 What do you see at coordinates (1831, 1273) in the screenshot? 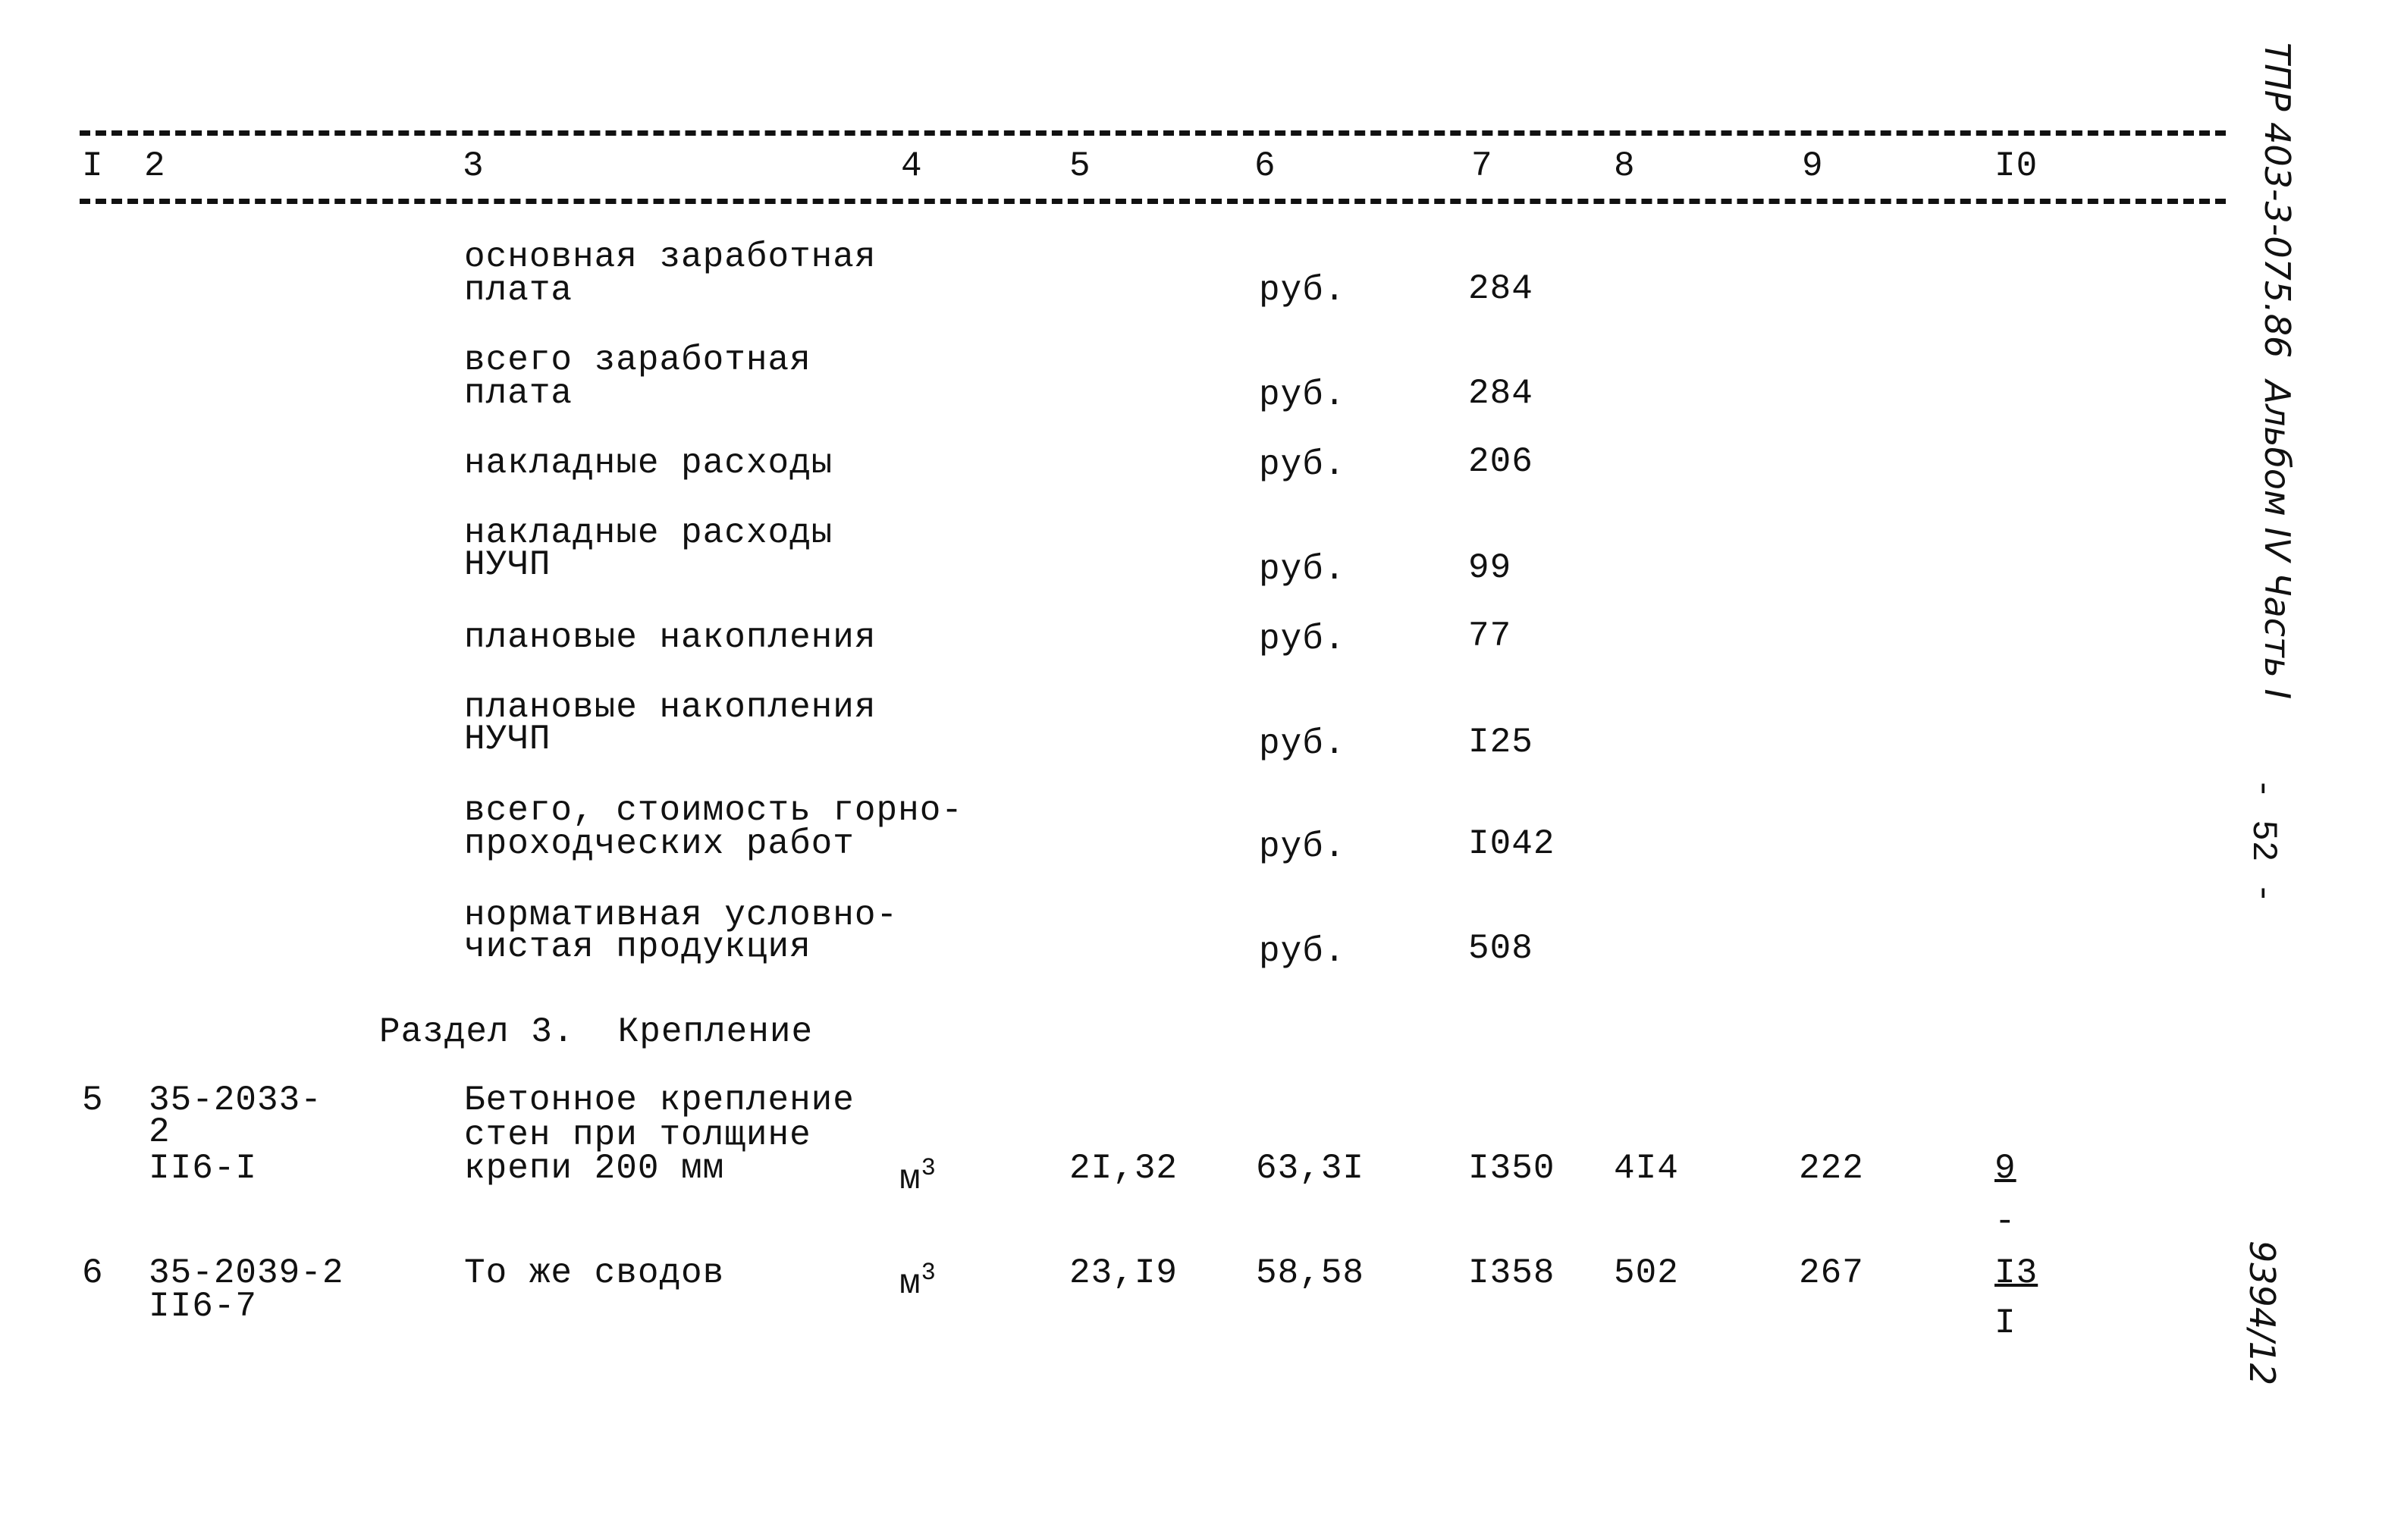
I see `row-col-9: 267` at bounding box center [1831, 1273].